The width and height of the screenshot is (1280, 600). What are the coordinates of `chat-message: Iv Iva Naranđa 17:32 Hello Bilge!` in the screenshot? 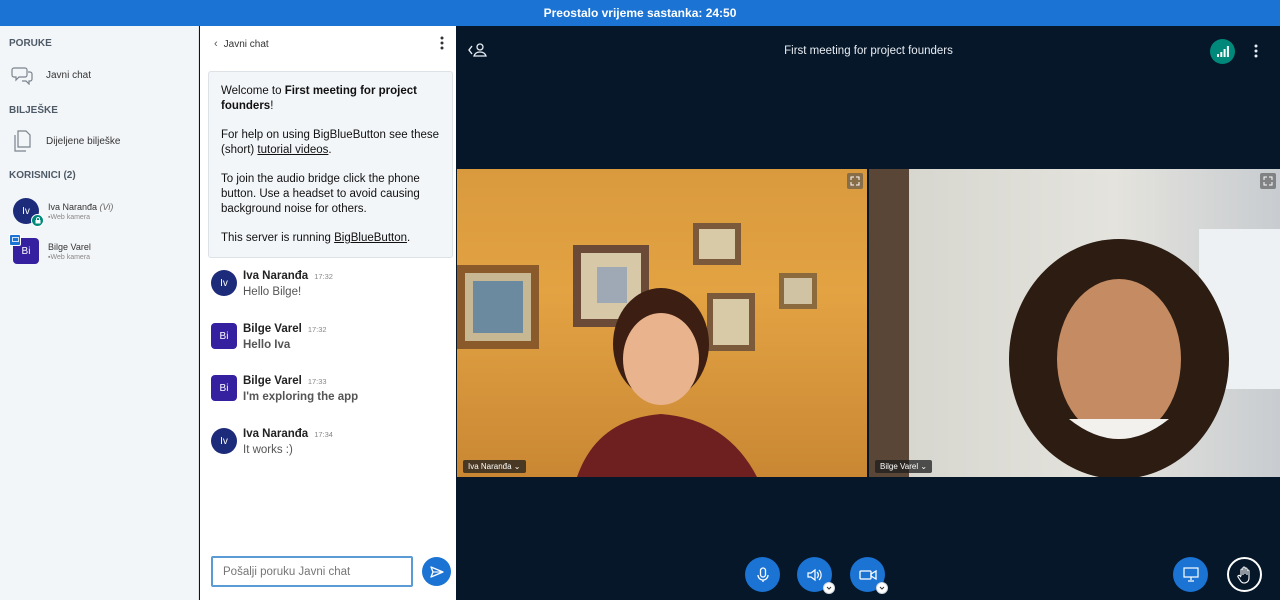 It's located at (272, 284).